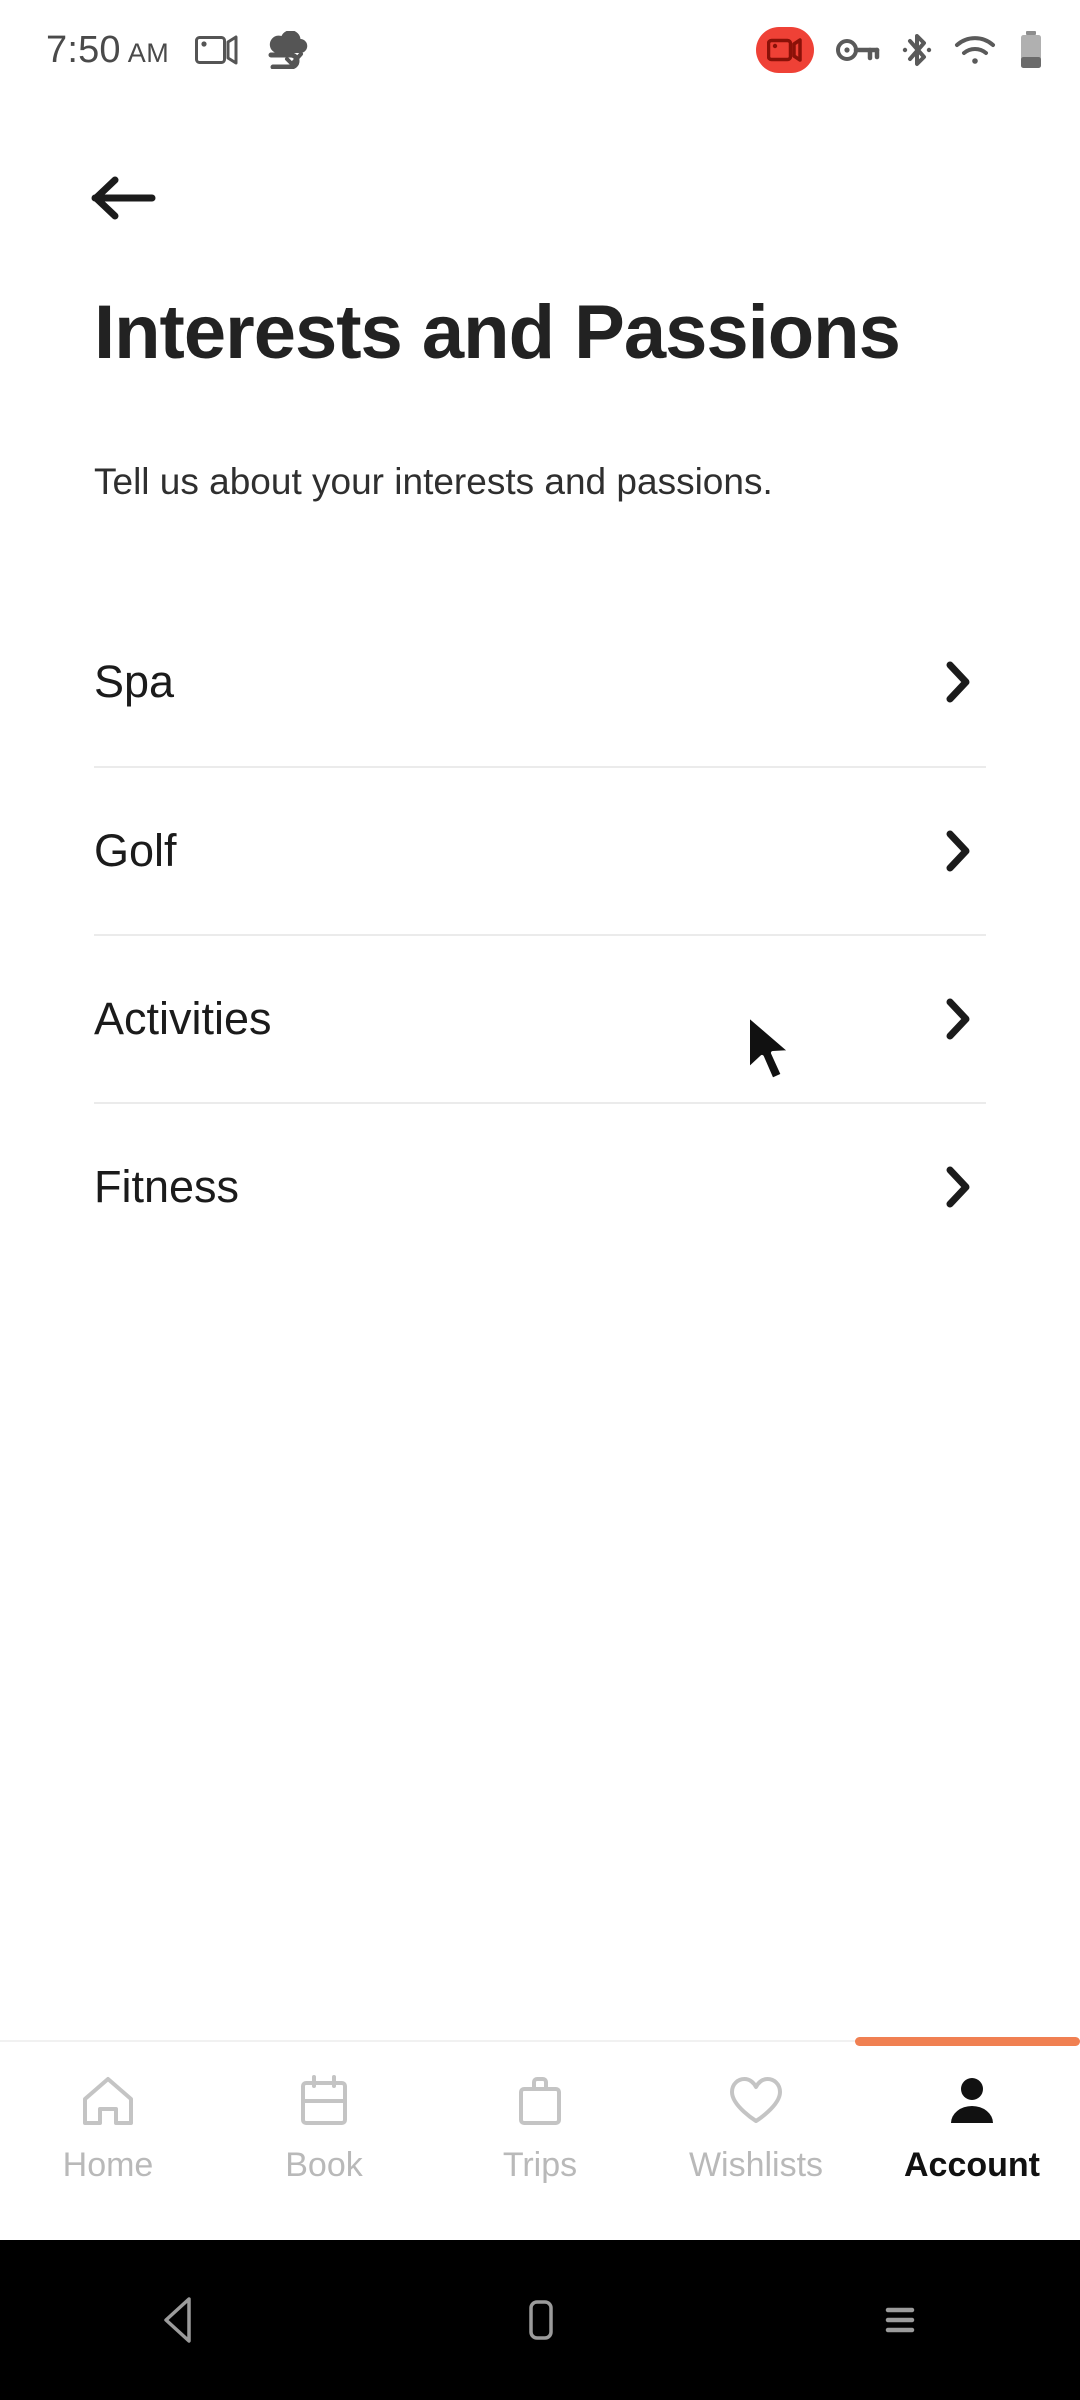 This screenshot has width=1080, height=2400. I want to click on battery-icon, so click(1031, 50).